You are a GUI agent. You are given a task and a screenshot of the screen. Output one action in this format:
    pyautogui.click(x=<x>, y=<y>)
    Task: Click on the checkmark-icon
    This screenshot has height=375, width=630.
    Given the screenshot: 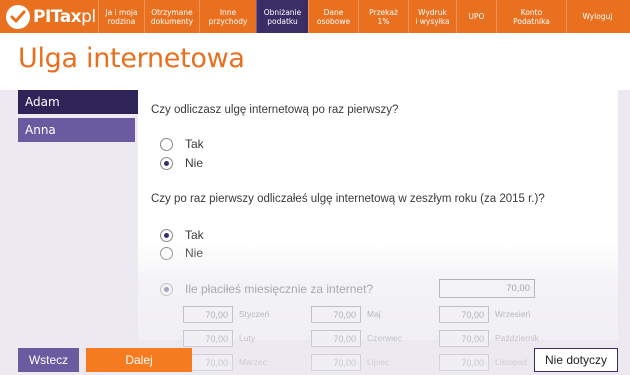 What is the action you would take?
    pyautogui.click(x=18, y=16)
    